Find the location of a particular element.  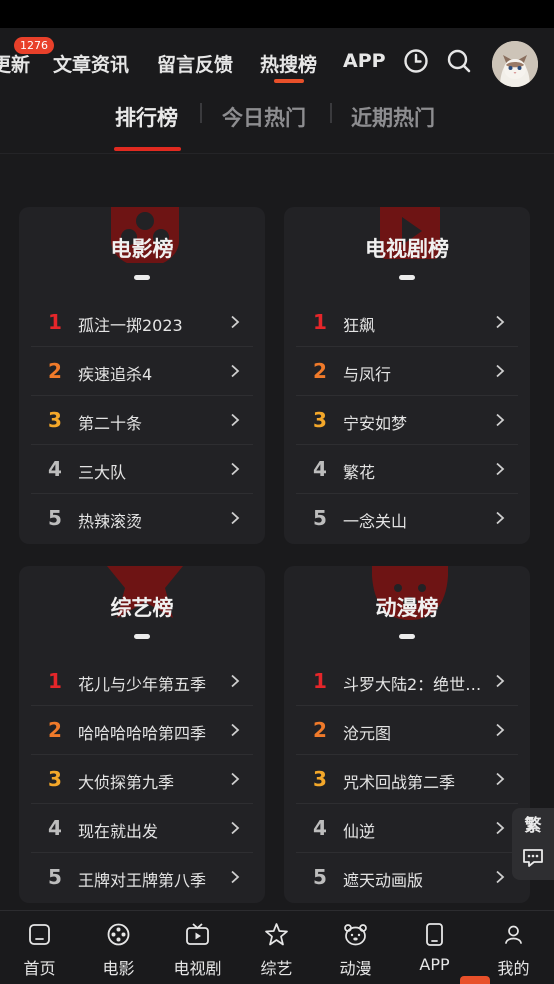

rank-item: 3 咒术回战第二季 is located at coordinates (407, 779).